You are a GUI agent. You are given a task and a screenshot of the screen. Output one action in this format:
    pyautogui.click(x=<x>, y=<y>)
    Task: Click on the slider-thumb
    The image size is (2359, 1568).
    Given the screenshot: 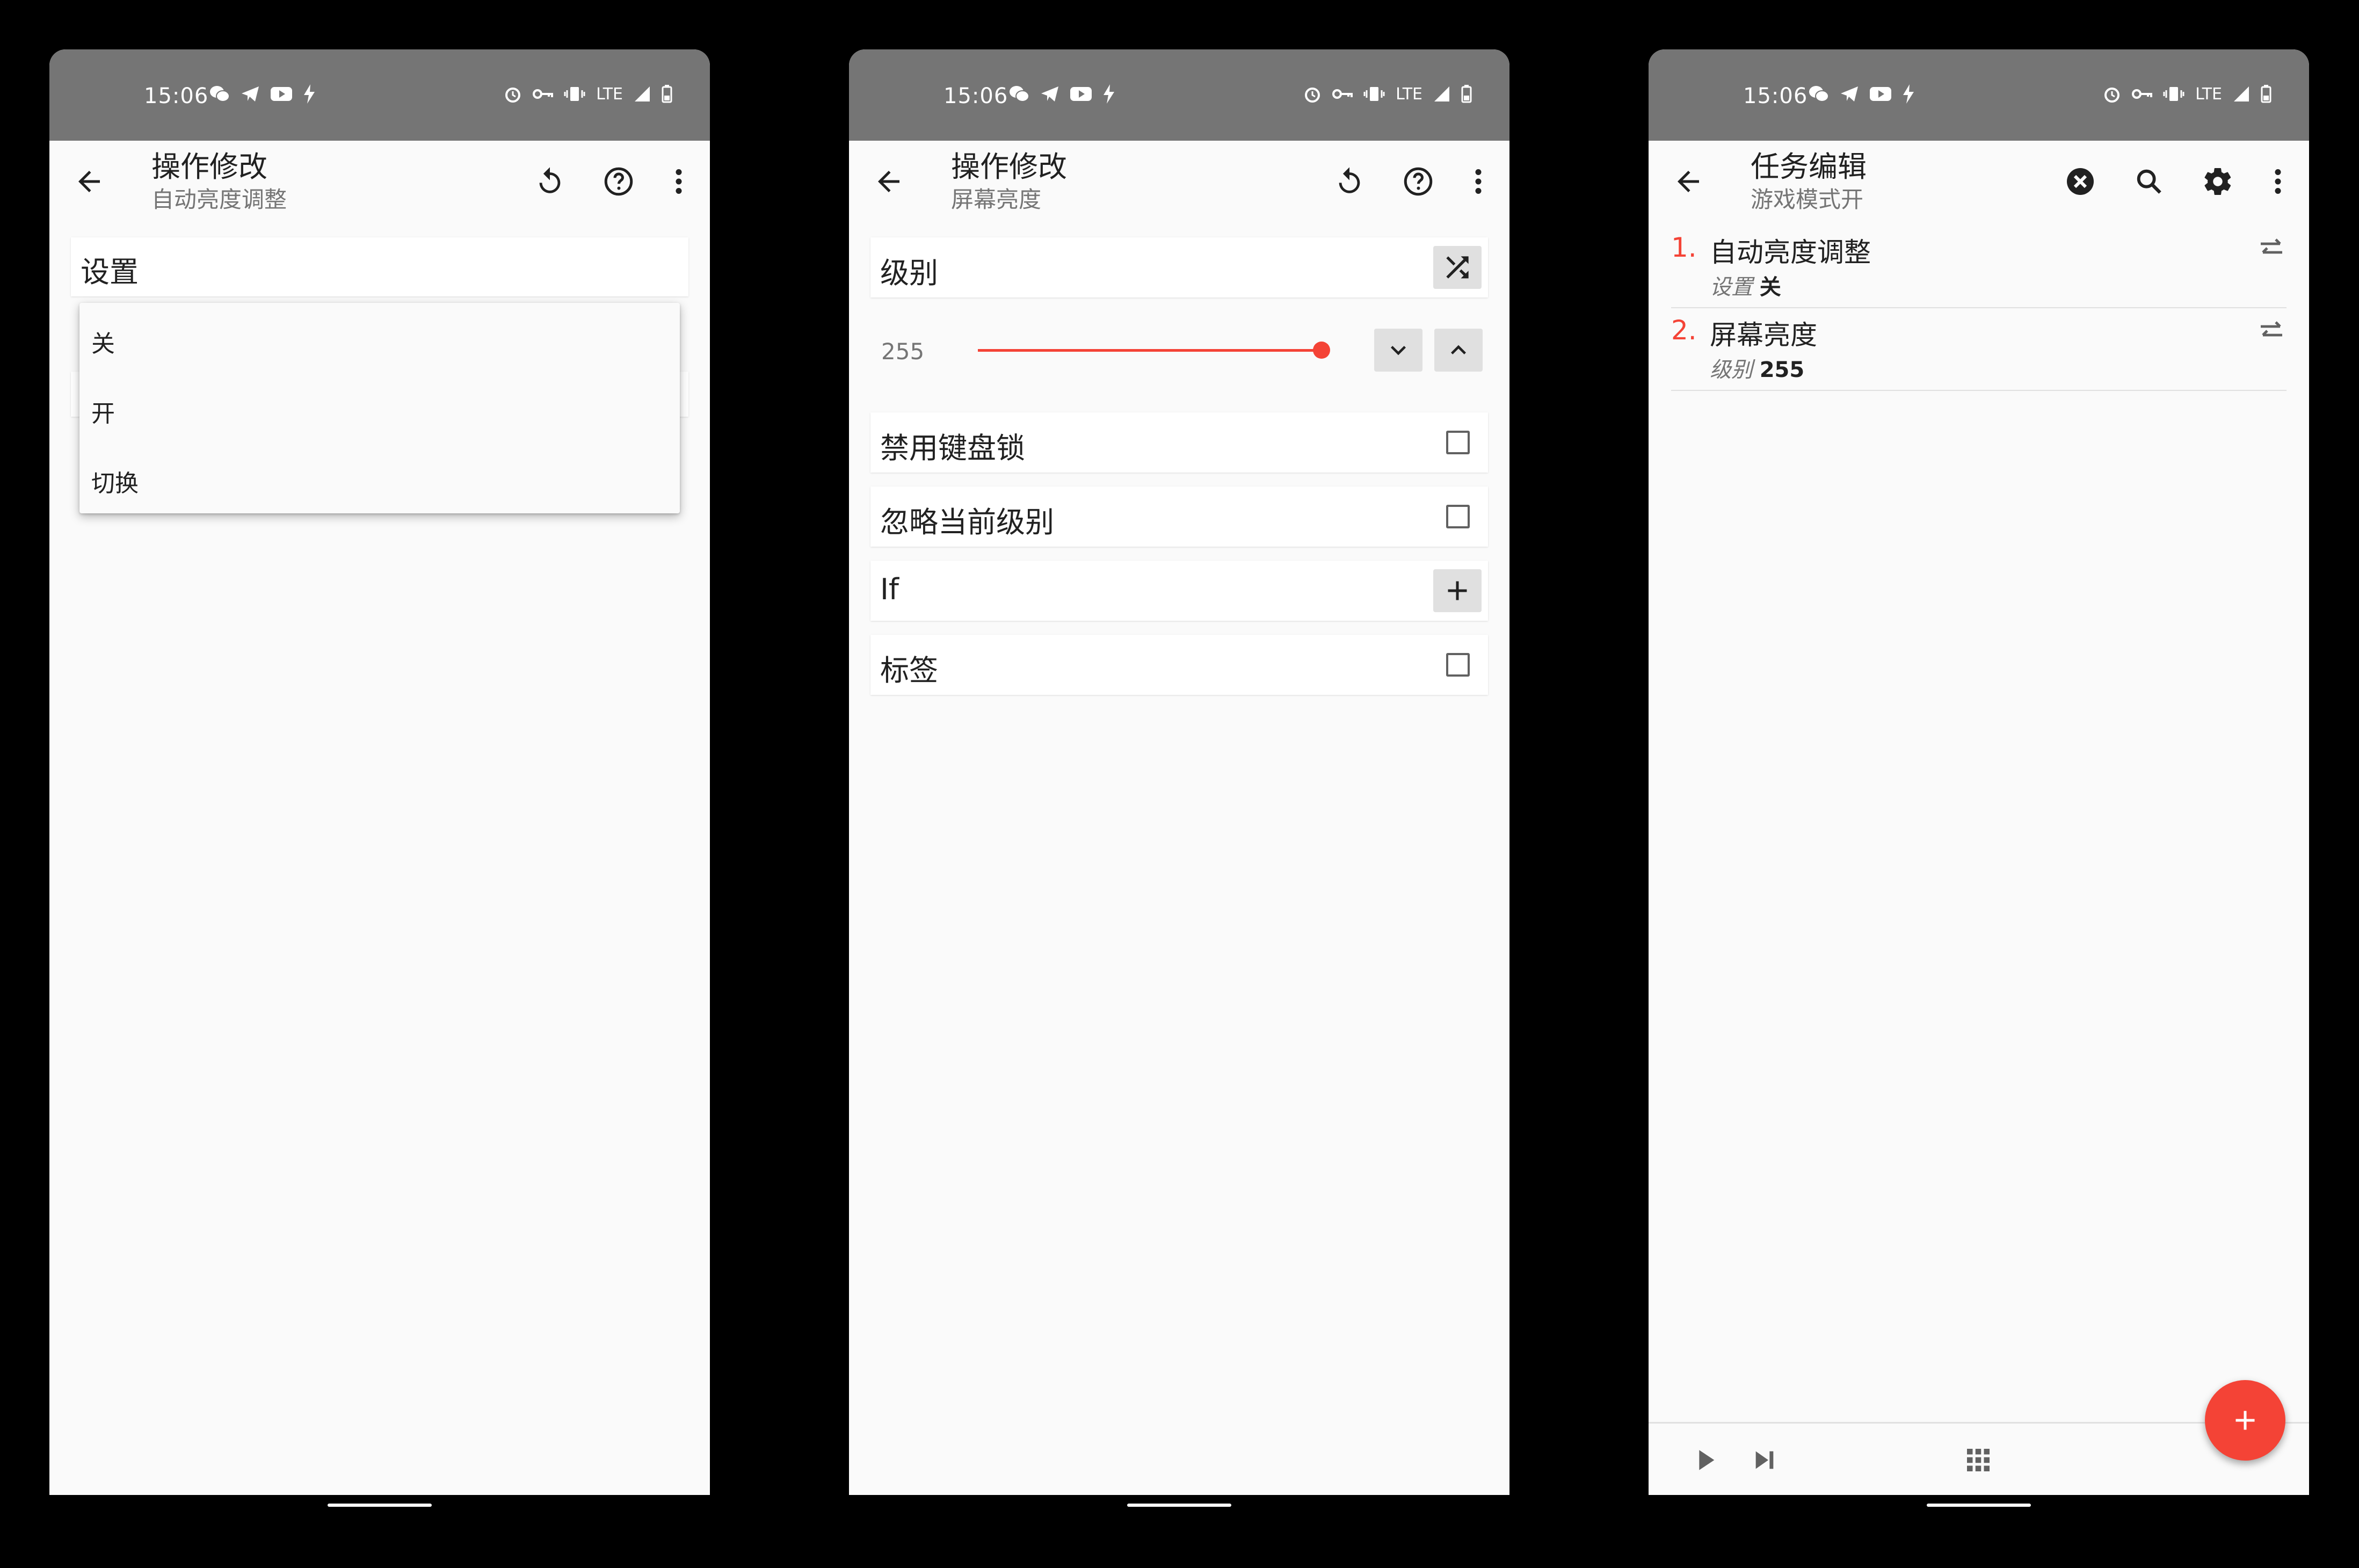 What is the action you would take?
    pyautogui.click(x=1321, y=350)
    